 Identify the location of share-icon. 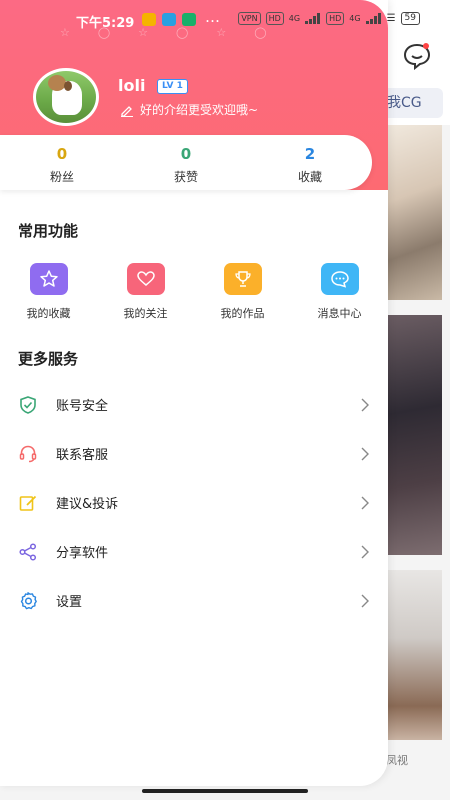
(28, 552).